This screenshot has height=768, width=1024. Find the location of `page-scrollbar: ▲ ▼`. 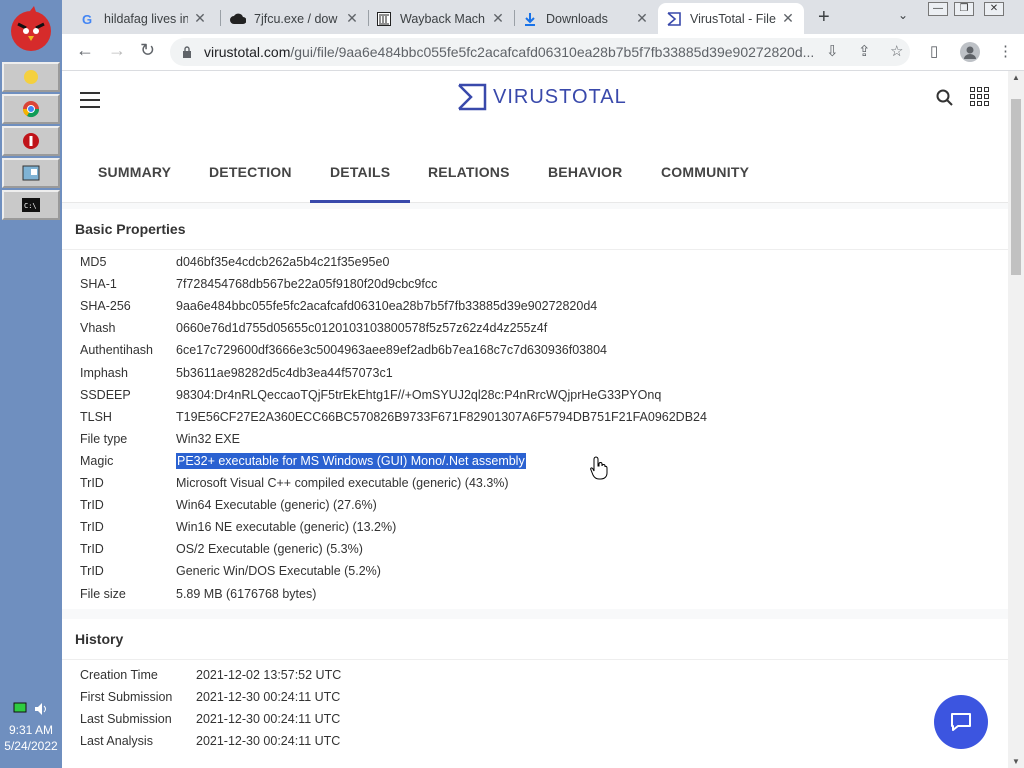

page-scrollbar: ▲ ▼ is located at coordinates (1016, 419).